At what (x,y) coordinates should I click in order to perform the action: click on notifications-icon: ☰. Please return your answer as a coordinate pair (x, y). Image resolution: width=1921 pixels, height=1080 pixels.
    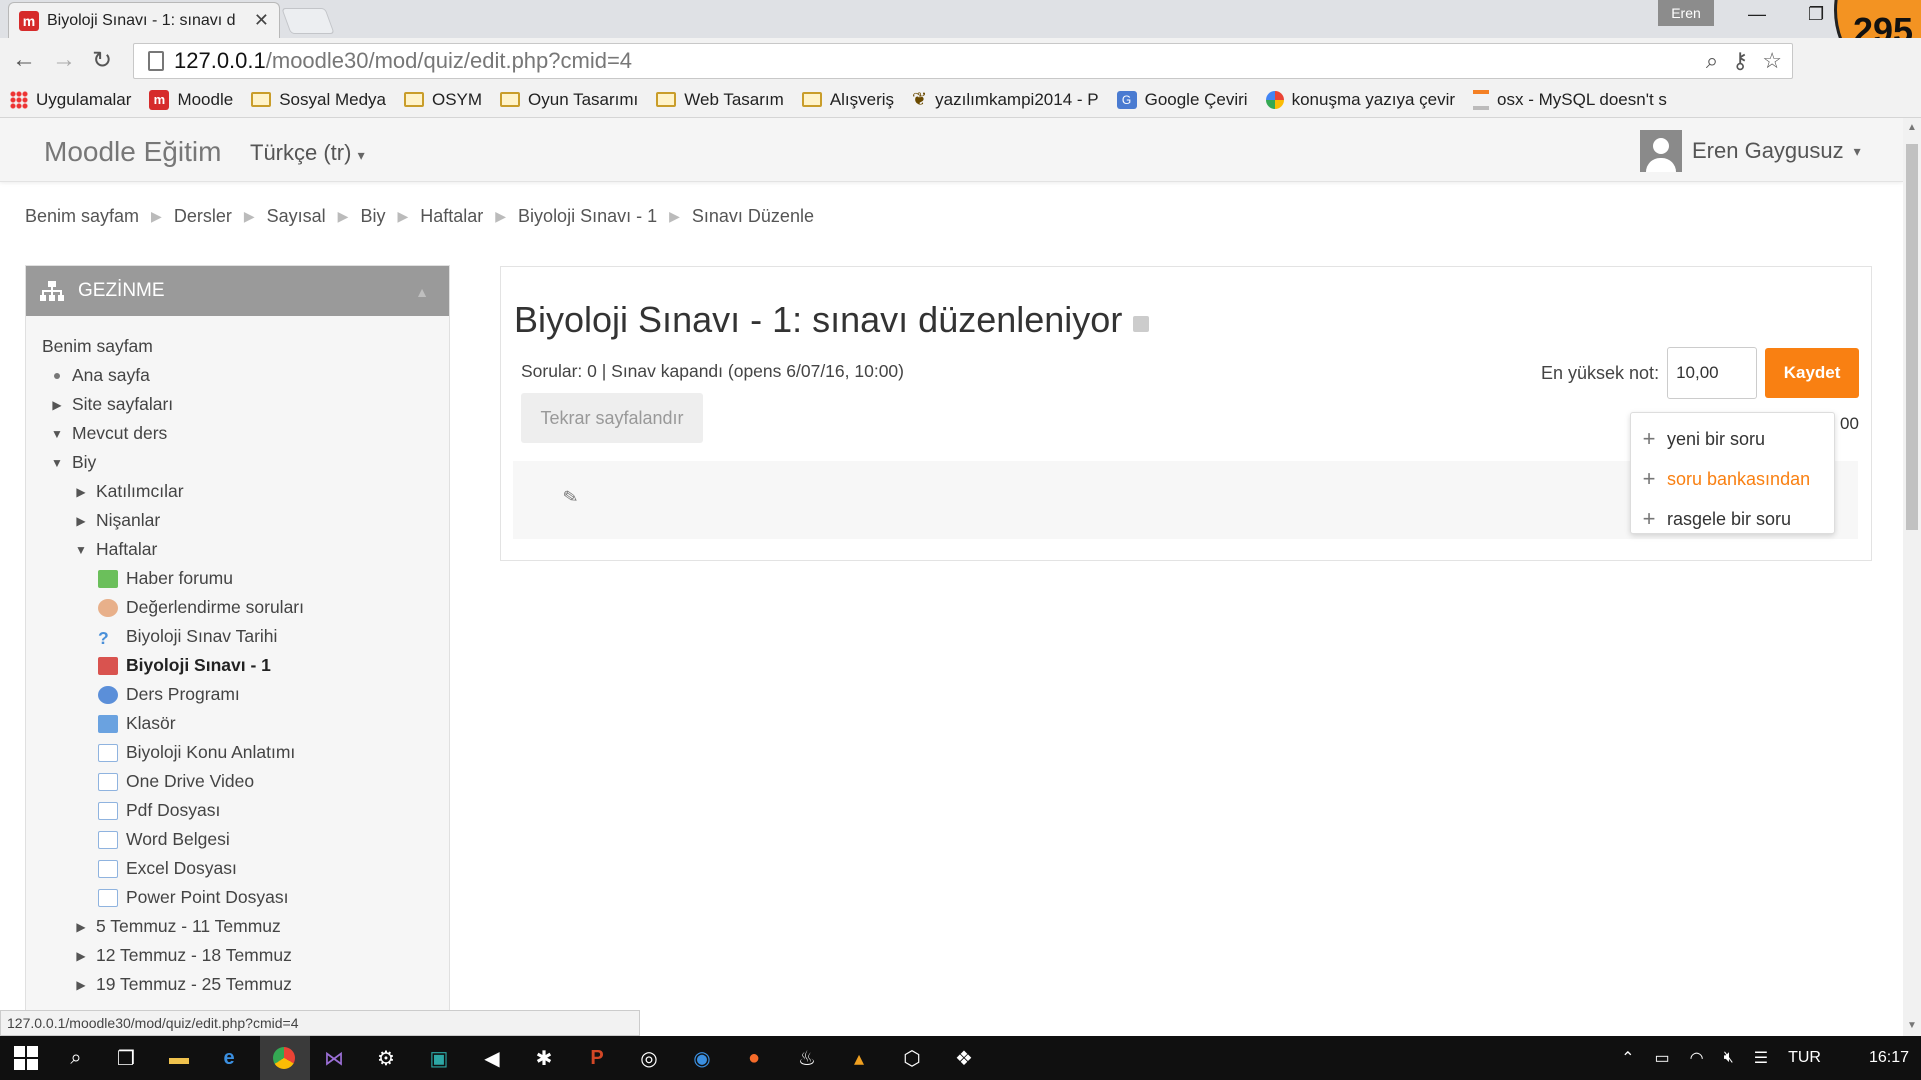
    Looking at the image, I should click on (1761, 1058).